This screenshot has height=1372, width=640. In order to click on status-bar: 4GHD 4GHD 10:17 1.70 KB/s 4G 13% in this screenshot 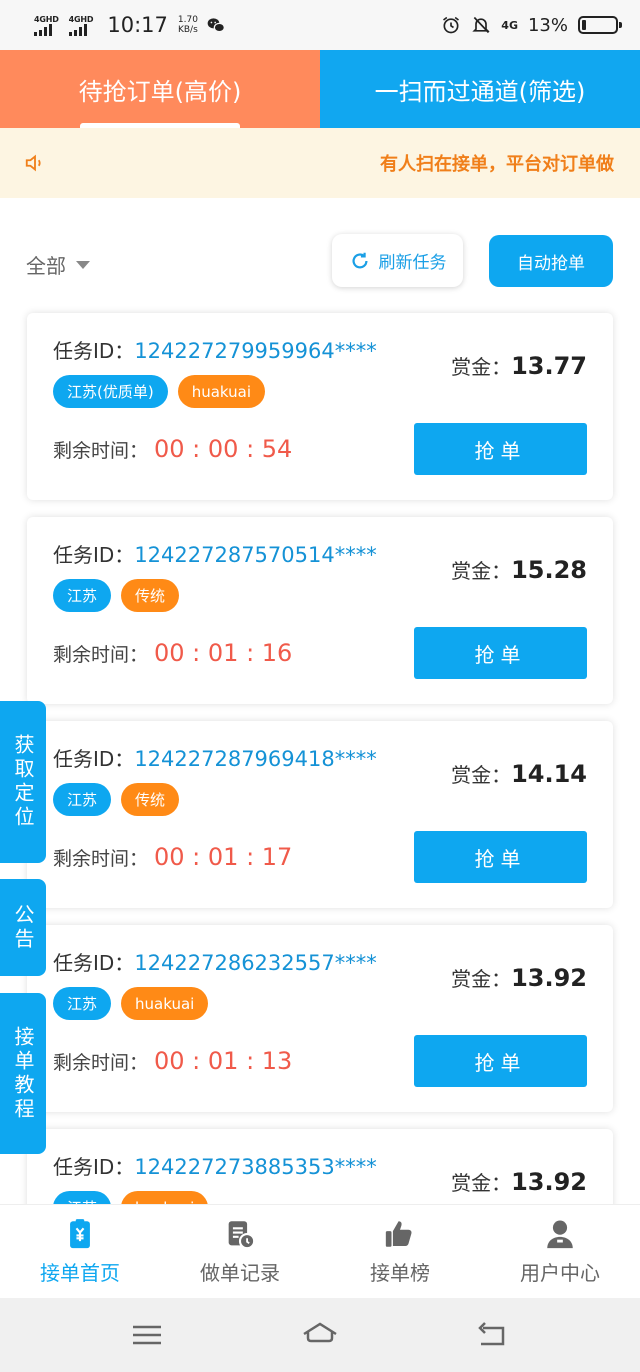, I will do `click(320, 25)`.